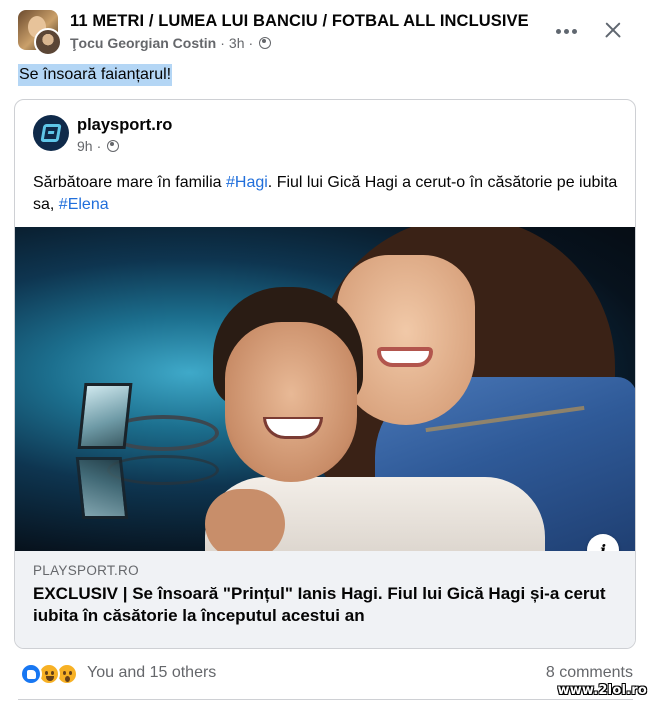 This screenshot has width=651, height=704. I want to click on footer-divider, so click(325, 699).